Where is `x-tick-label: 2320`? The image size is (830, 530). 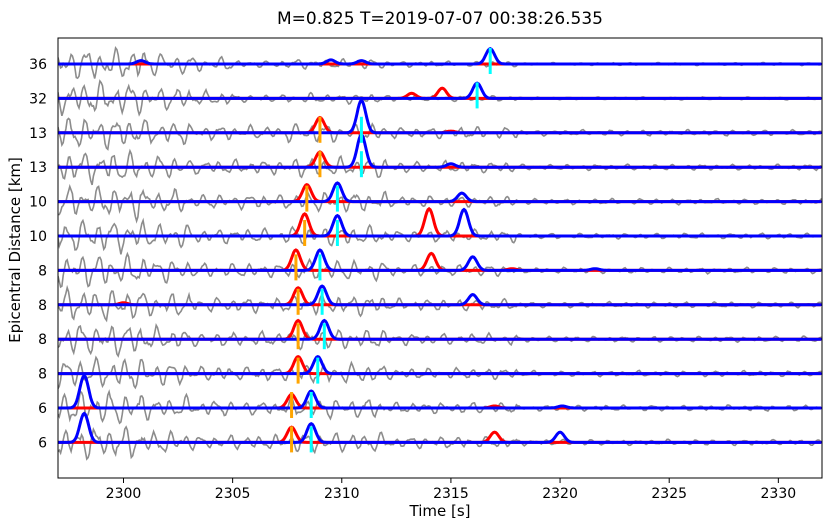 x-tick-label: 2320 is located at coordinates (560, 494).